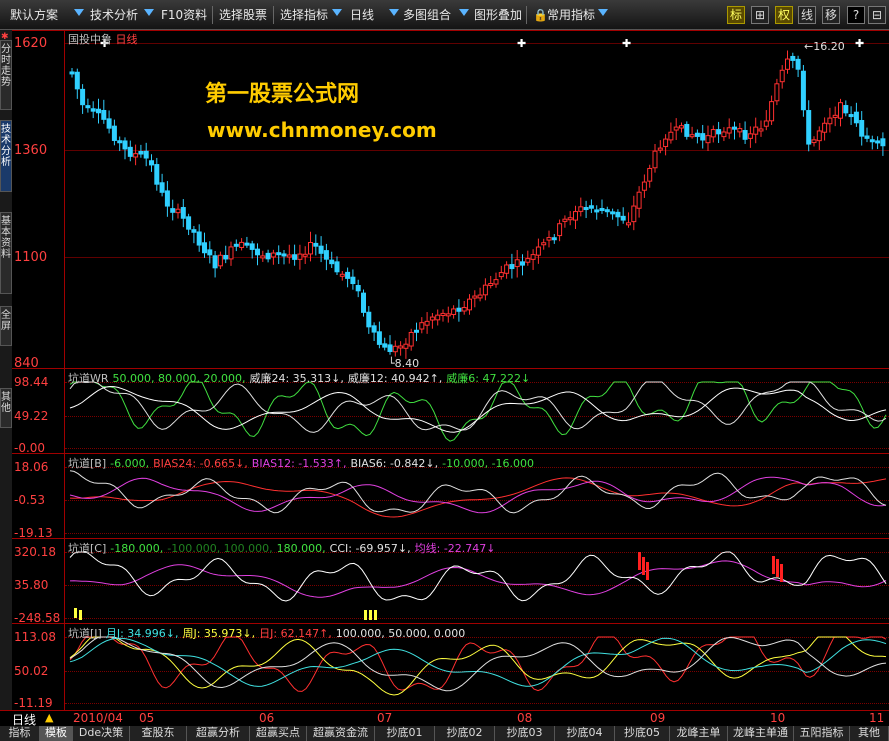 The image size is (889, 741). I want to click on bias-title-item: BIAS12: -1.533↑,, so click(299, 463).